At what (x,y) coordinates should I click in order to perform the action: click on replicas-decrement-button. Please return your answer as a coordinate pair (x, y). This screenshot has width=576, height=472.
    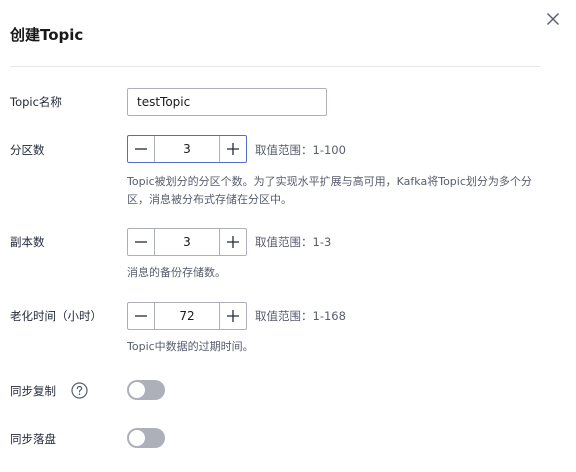
    Looking at the image, I should click on (141, 242).